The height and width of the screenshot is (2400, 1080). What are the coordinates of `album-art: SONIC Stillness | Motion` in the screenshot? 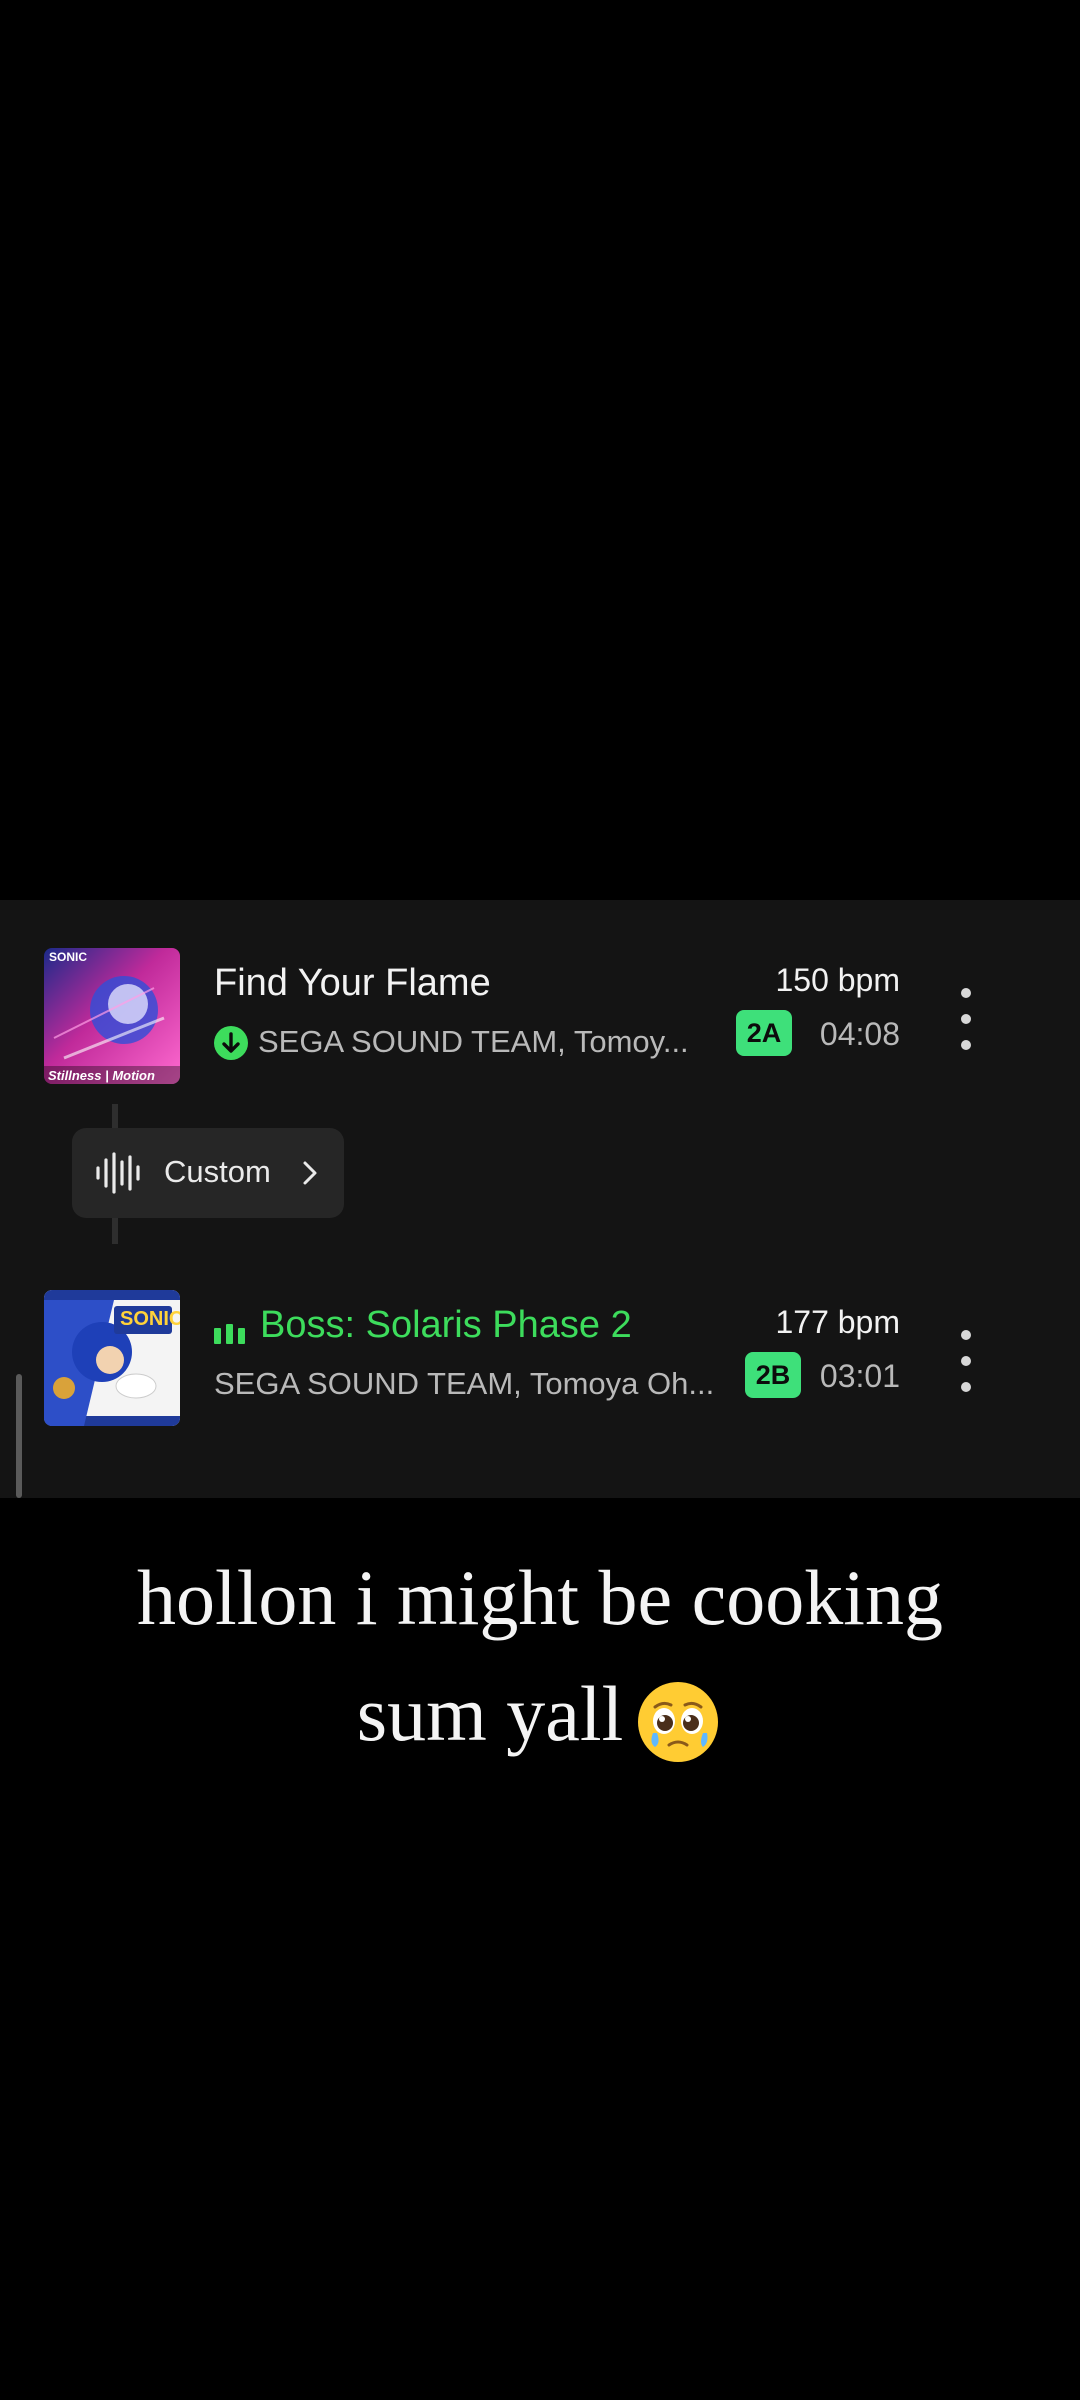 It's located at (112, 1016).